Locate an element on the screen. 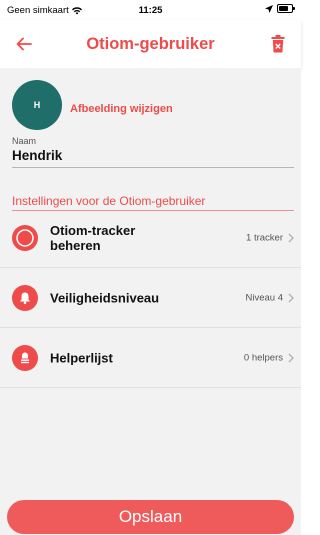 The height and width of the screenshot is (535, 320). settings-section-title: Instellingen voor de Otiom-gebruiker is located at coordinates (109, 201).